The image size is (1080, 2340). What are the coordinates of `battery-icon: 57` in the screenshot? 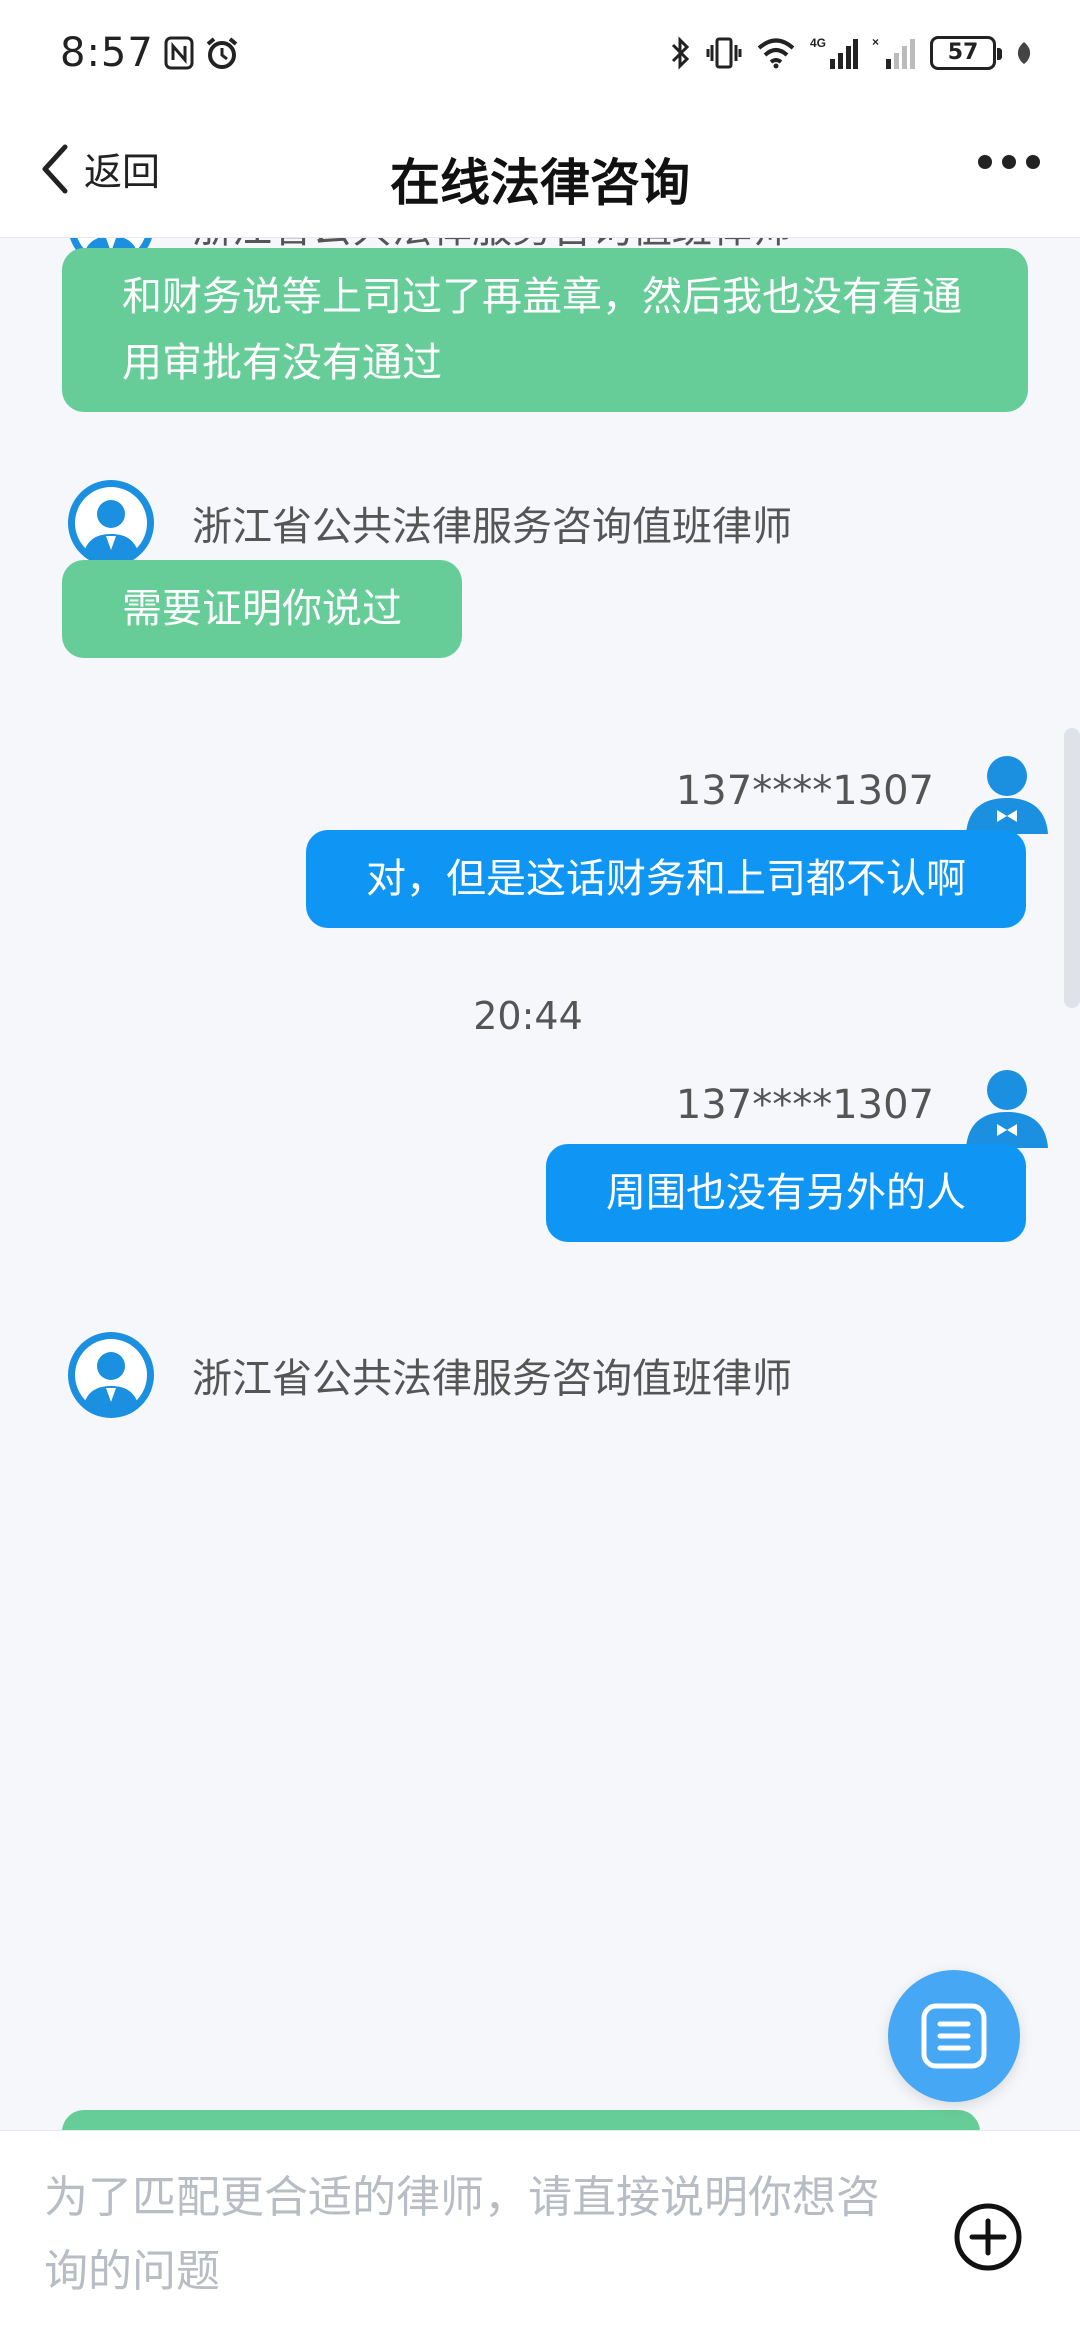 It's located at (966, 52).